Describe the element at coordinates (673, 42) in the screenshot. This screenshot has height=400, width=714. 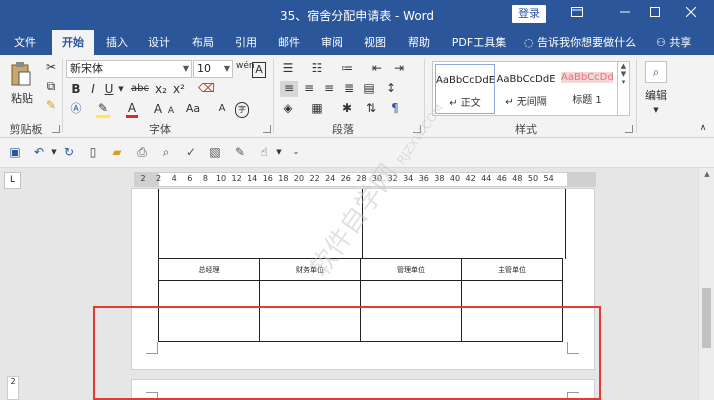
I see `share-button: ⚇ 共享` at that location.